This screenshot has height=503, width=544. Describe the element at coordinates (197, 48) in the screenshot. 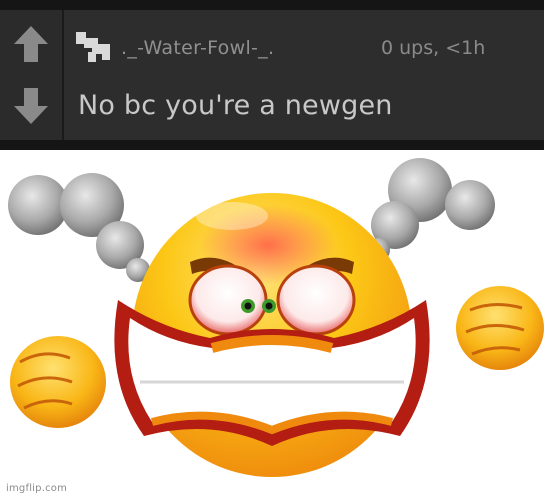

I see `comment-username: ._-Water-Fowl-_.` at that location.